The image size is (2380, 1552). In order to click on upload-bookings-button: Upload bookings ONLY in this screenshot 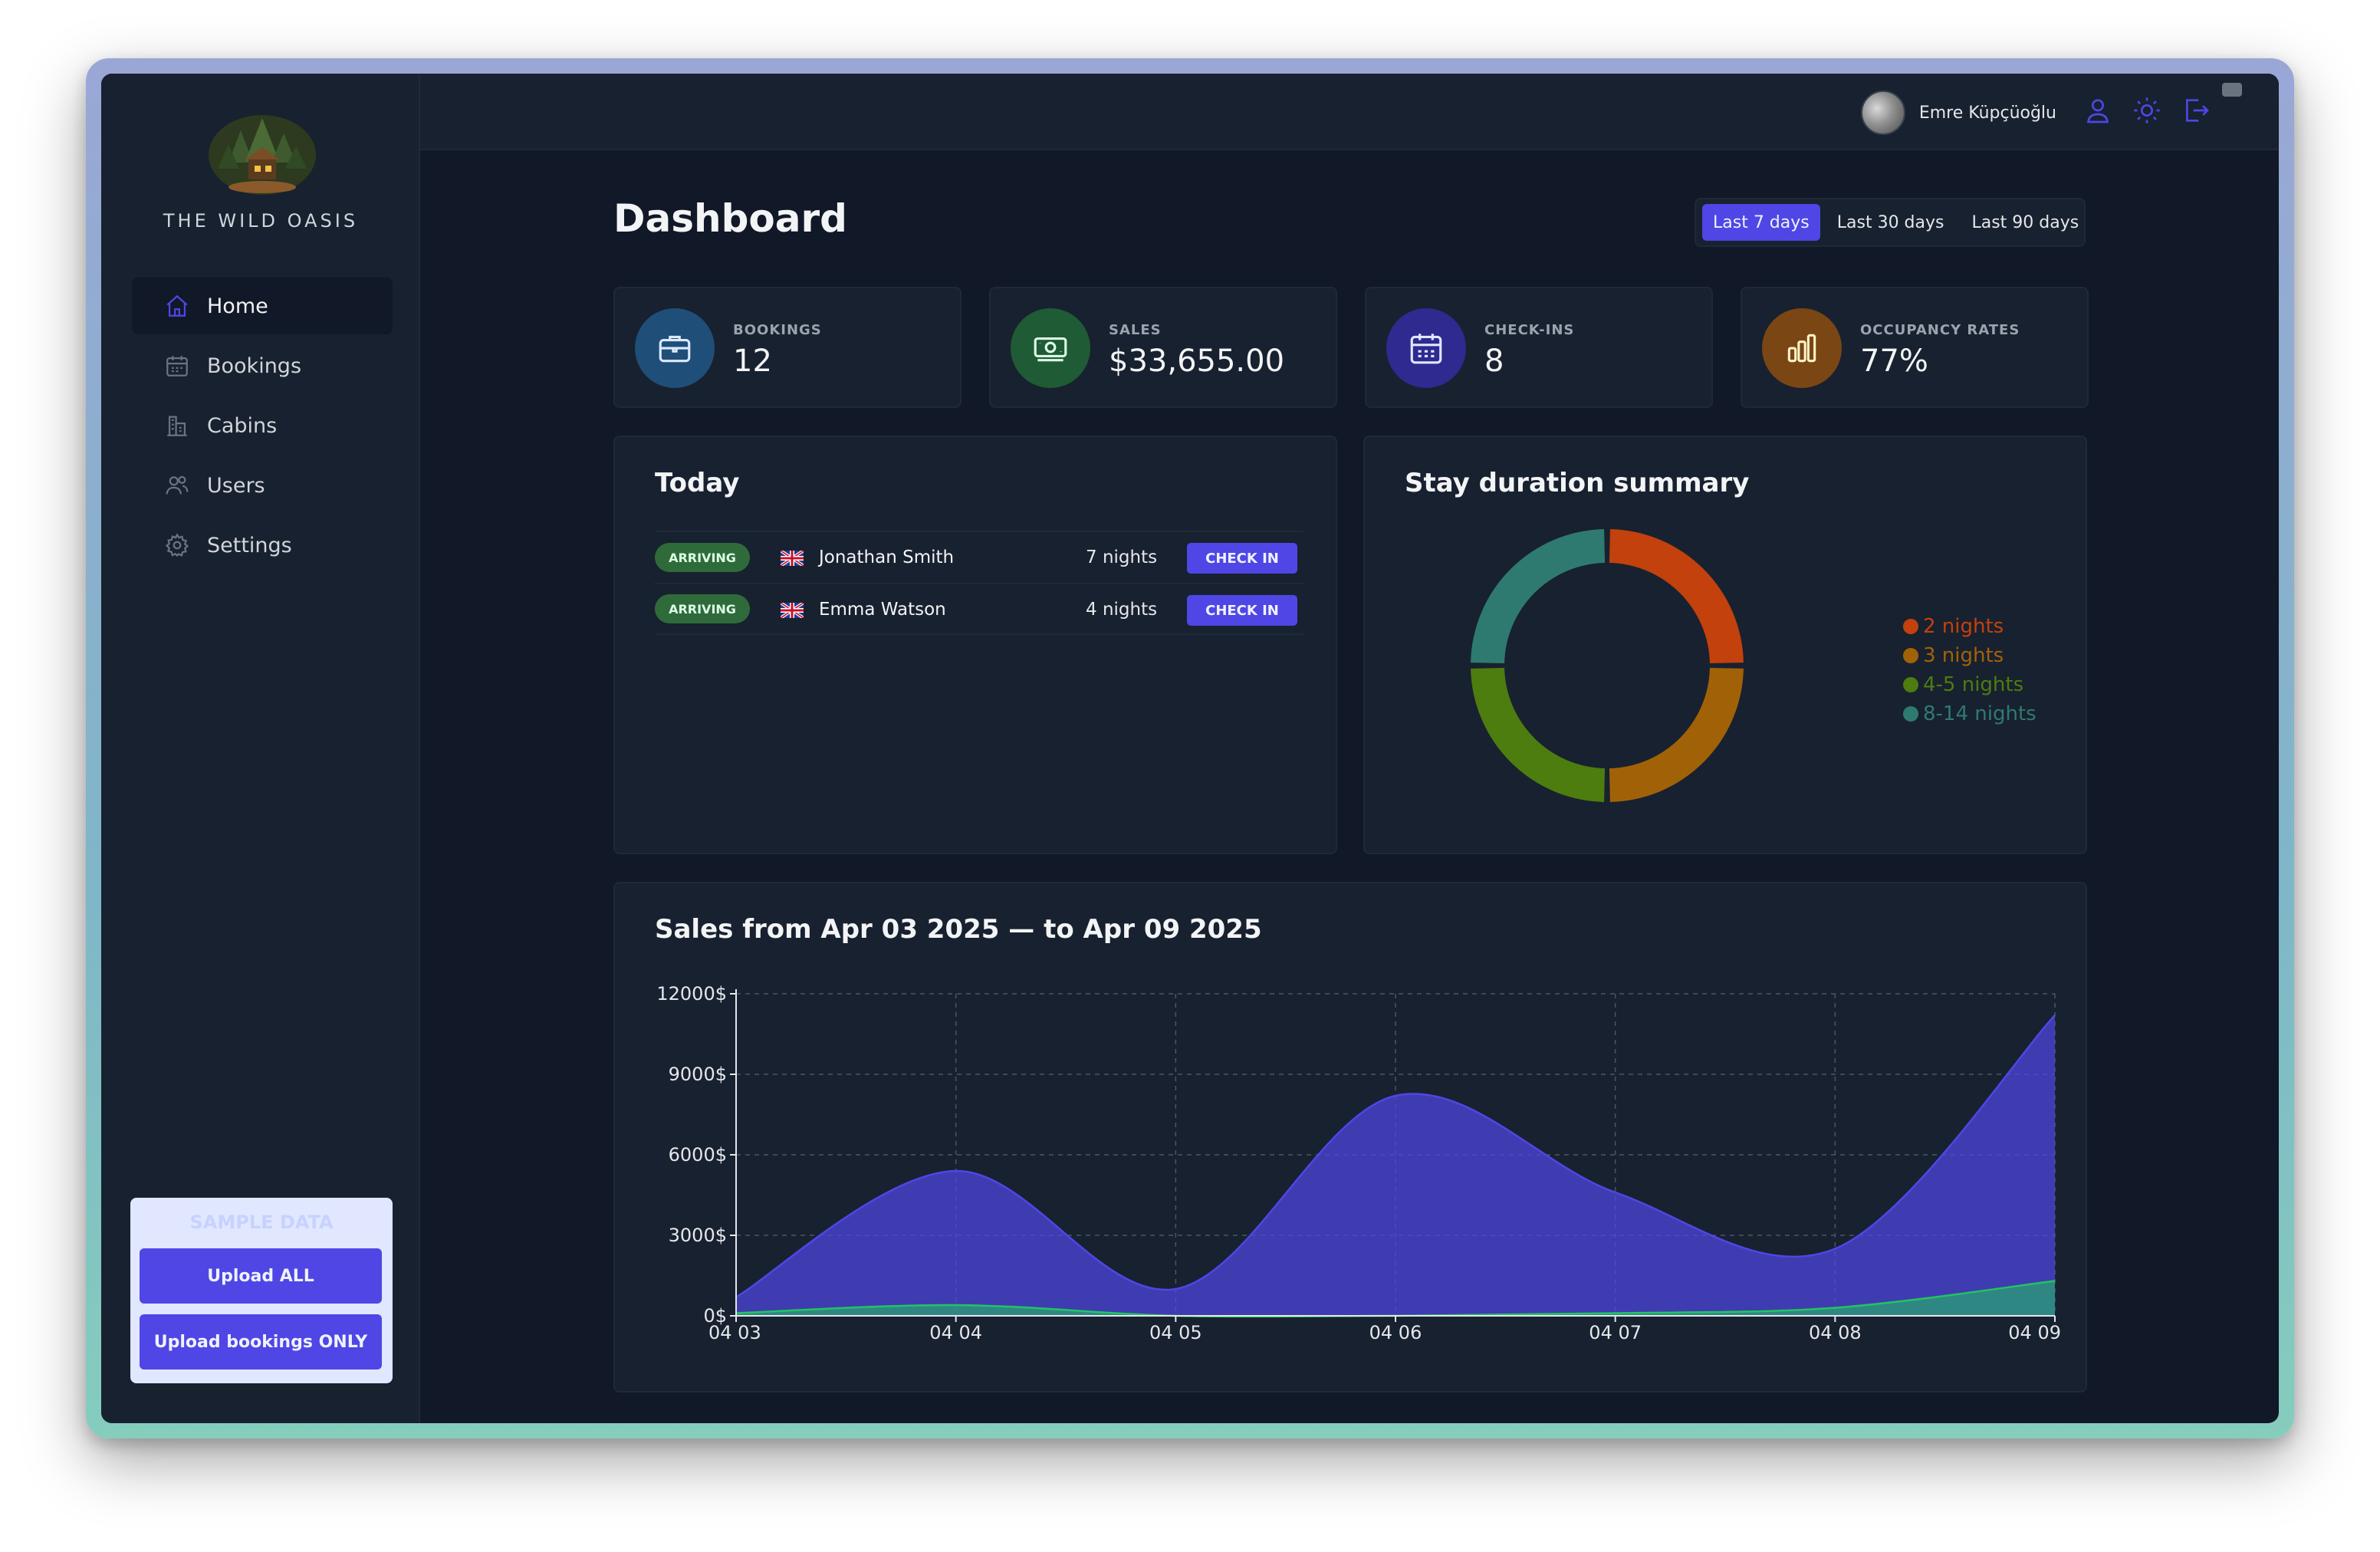, I will do `click(261, 1342)`.